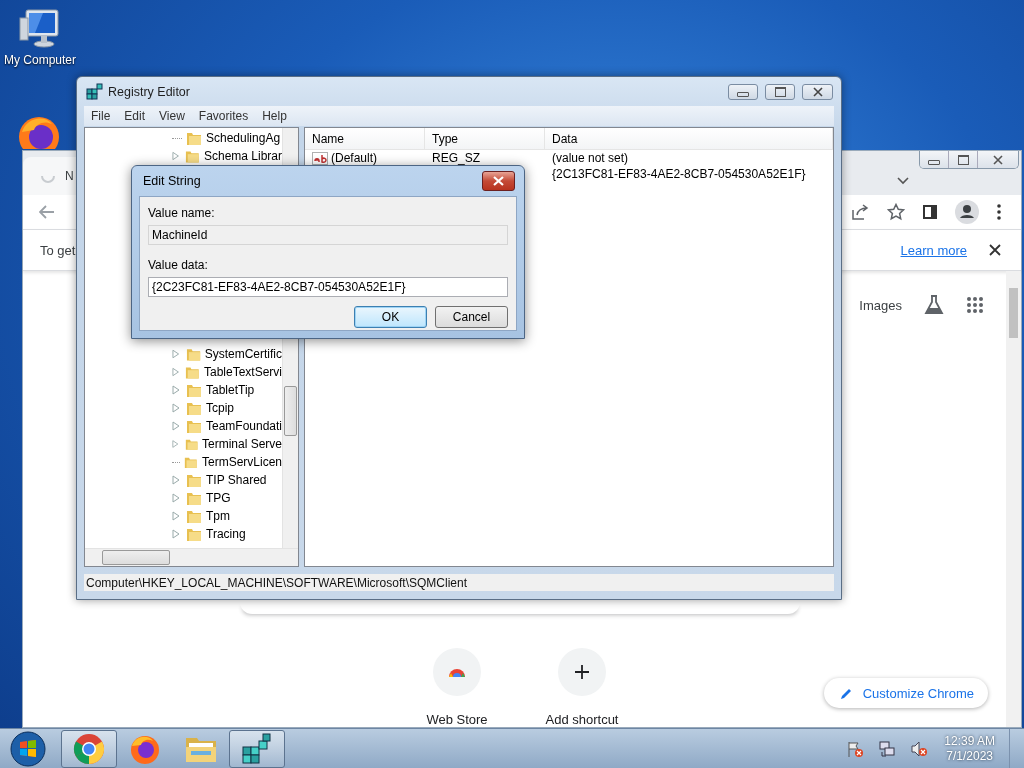  I want to click on tree-item: Terminal Serve, so click(241, 444).